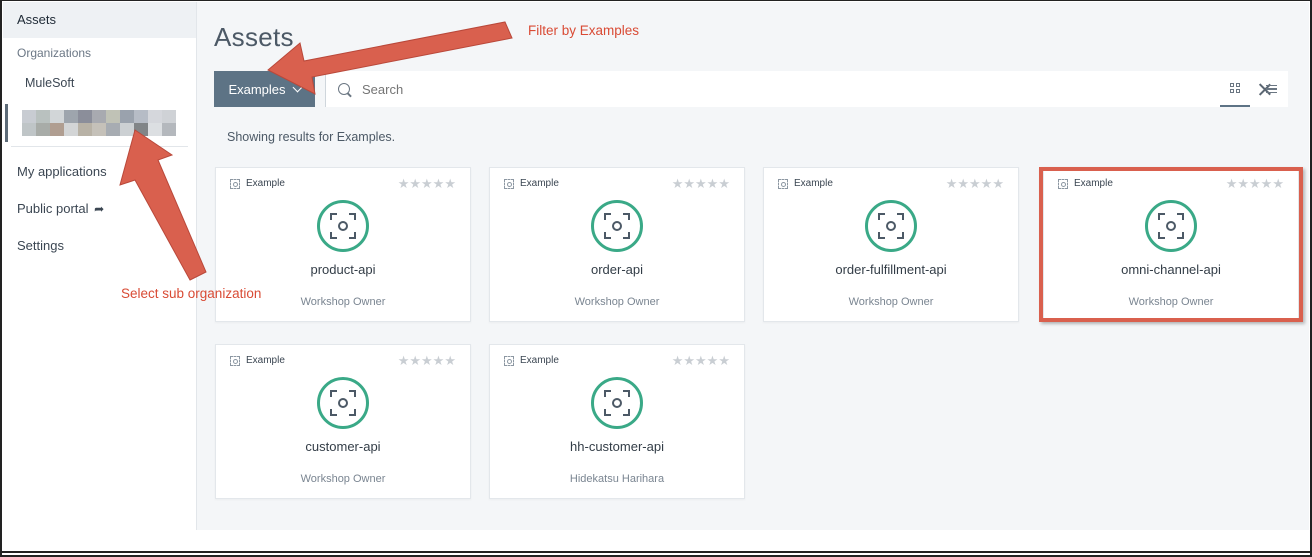 The image size is (1312, 557). I want to click on card-name: product-api, so click(343, 269).